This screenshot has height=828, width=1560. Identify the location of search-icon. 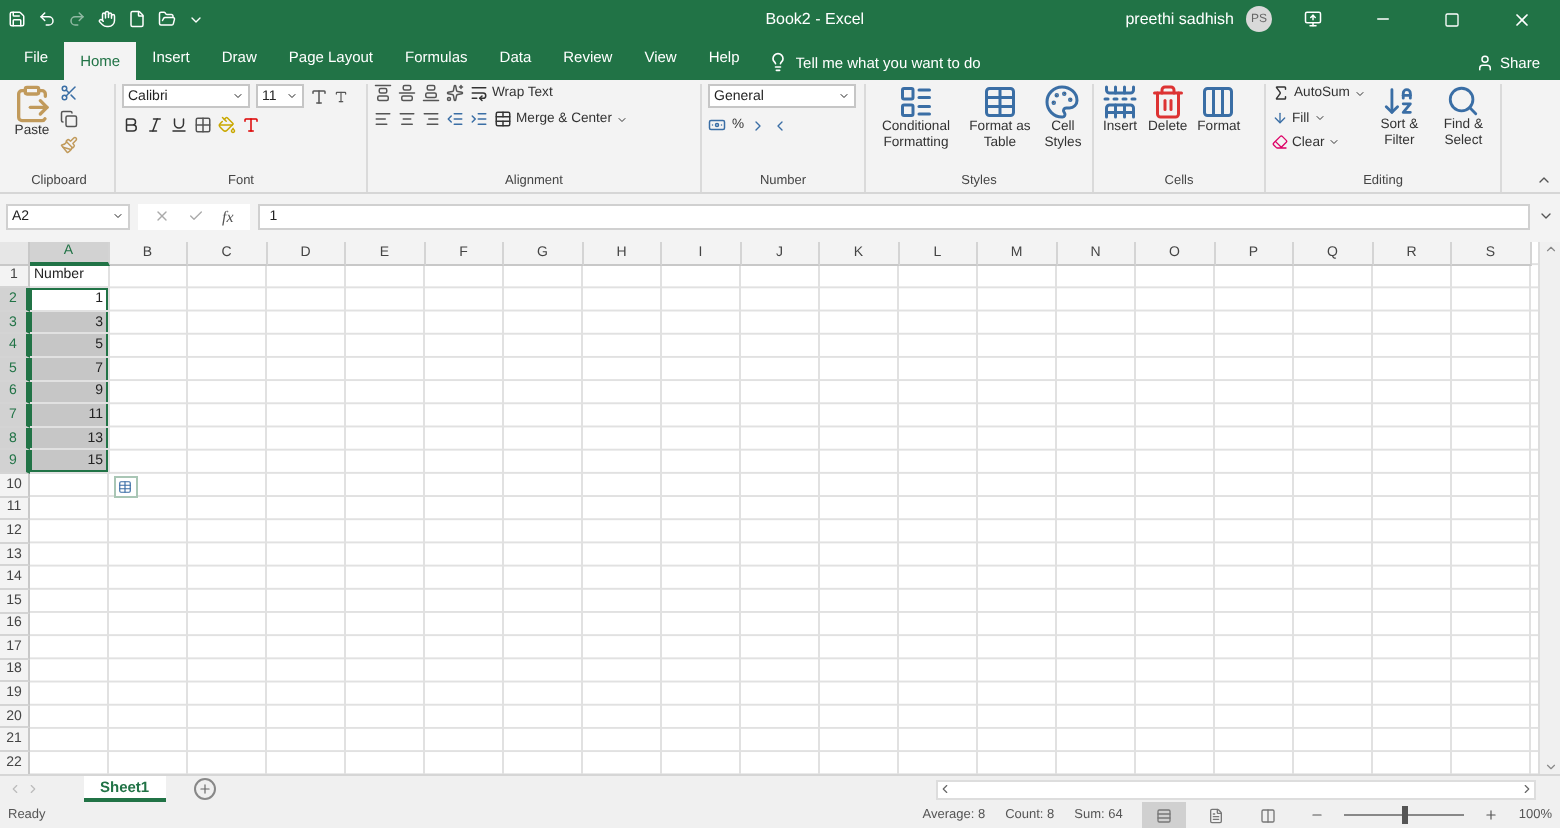
(1463, 101).